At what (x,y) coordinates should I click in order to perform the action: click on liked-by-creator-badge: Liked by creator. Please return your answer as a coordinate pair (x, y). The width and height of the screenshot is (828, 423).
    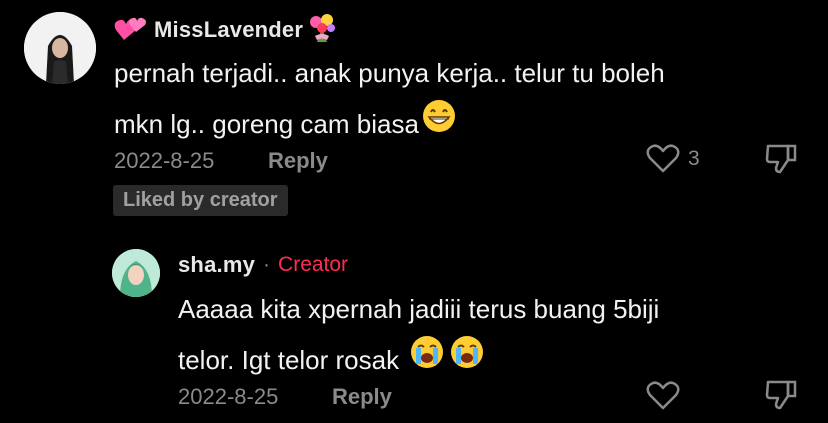
    Looking at the image, I should click on (200, 200).